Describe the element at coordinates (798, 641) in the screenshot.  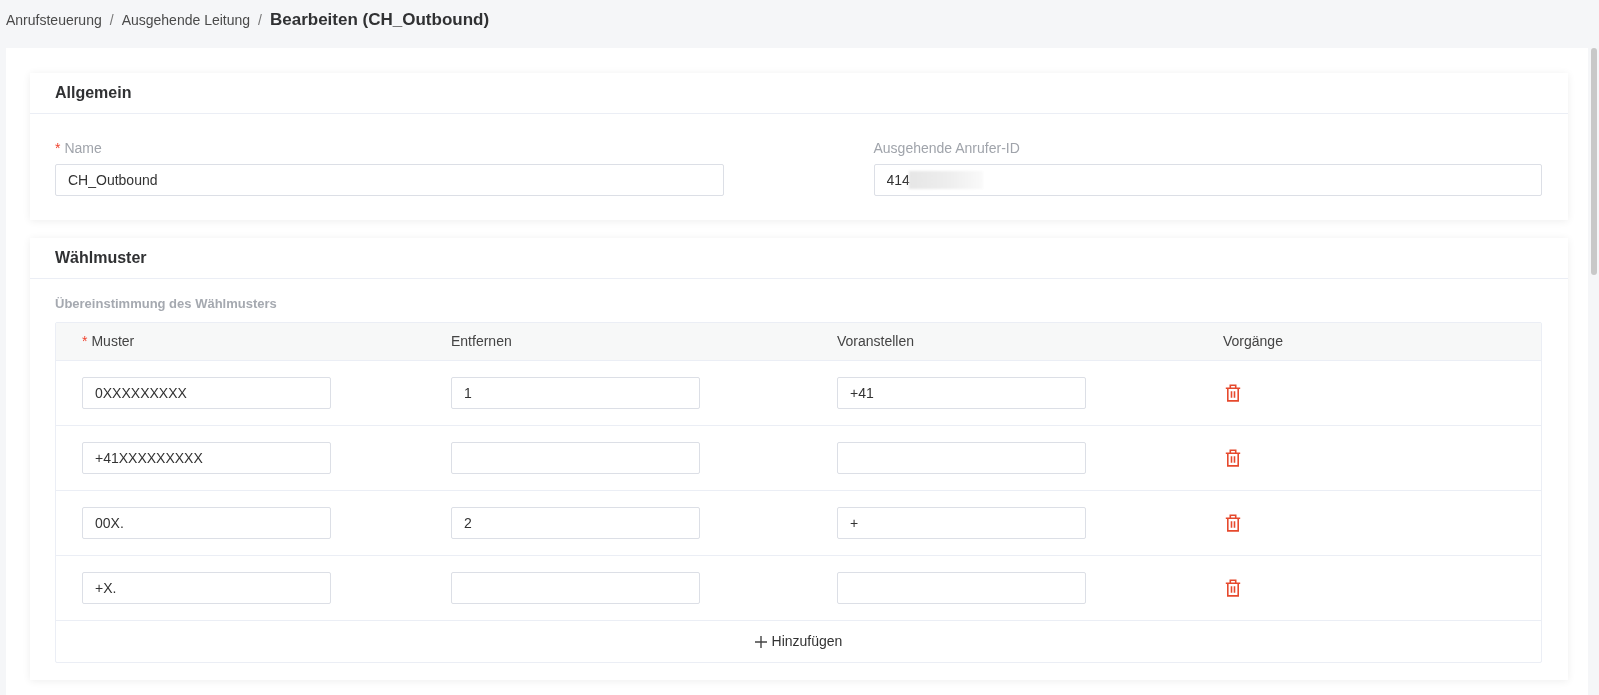
I see `add-button: Hinzufügen` at that location.